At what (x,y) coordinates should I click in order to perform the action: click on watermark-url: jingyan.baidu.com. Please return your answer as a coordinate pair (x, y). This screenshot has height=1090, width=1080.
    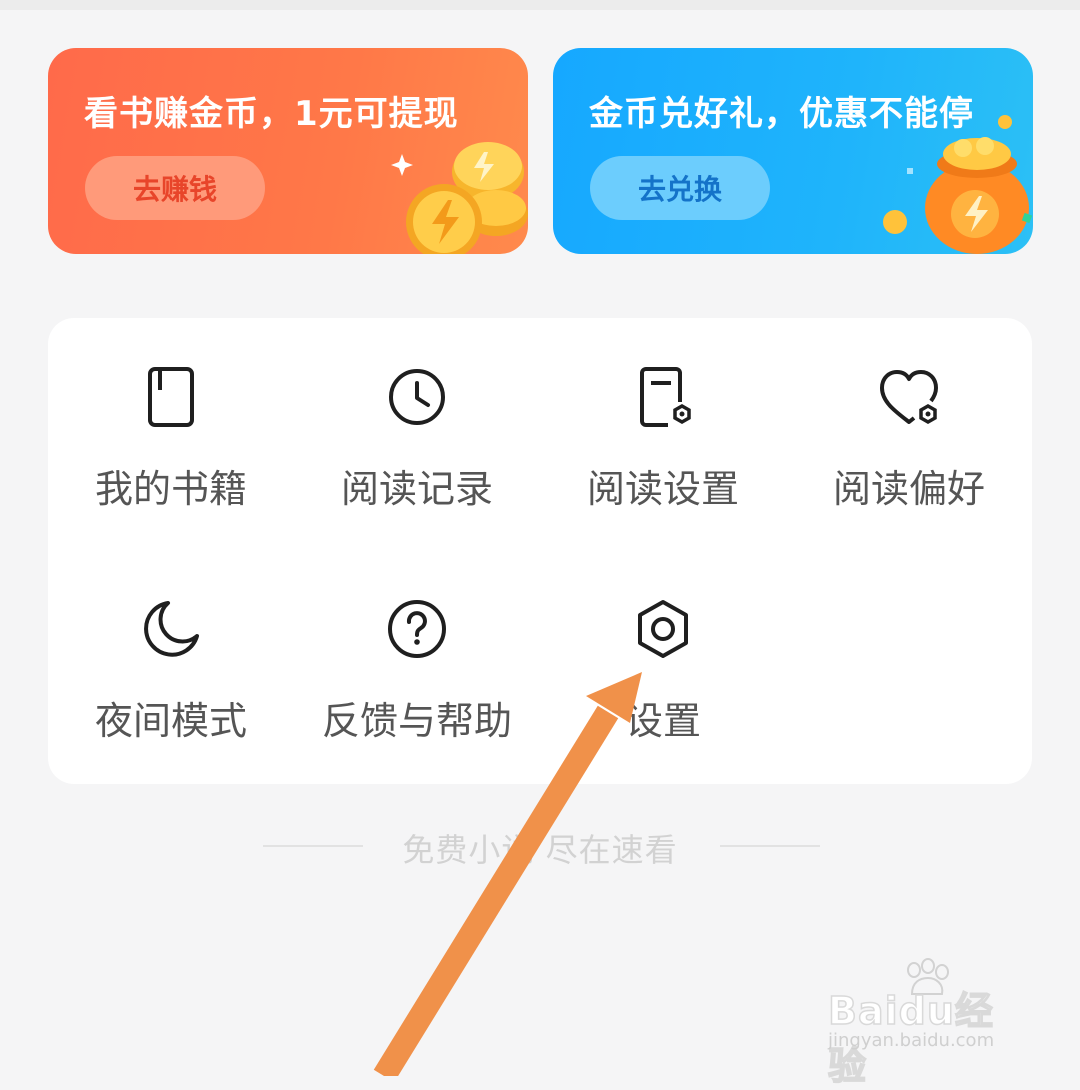
    Looking at the image, I should click on (911, 1040).